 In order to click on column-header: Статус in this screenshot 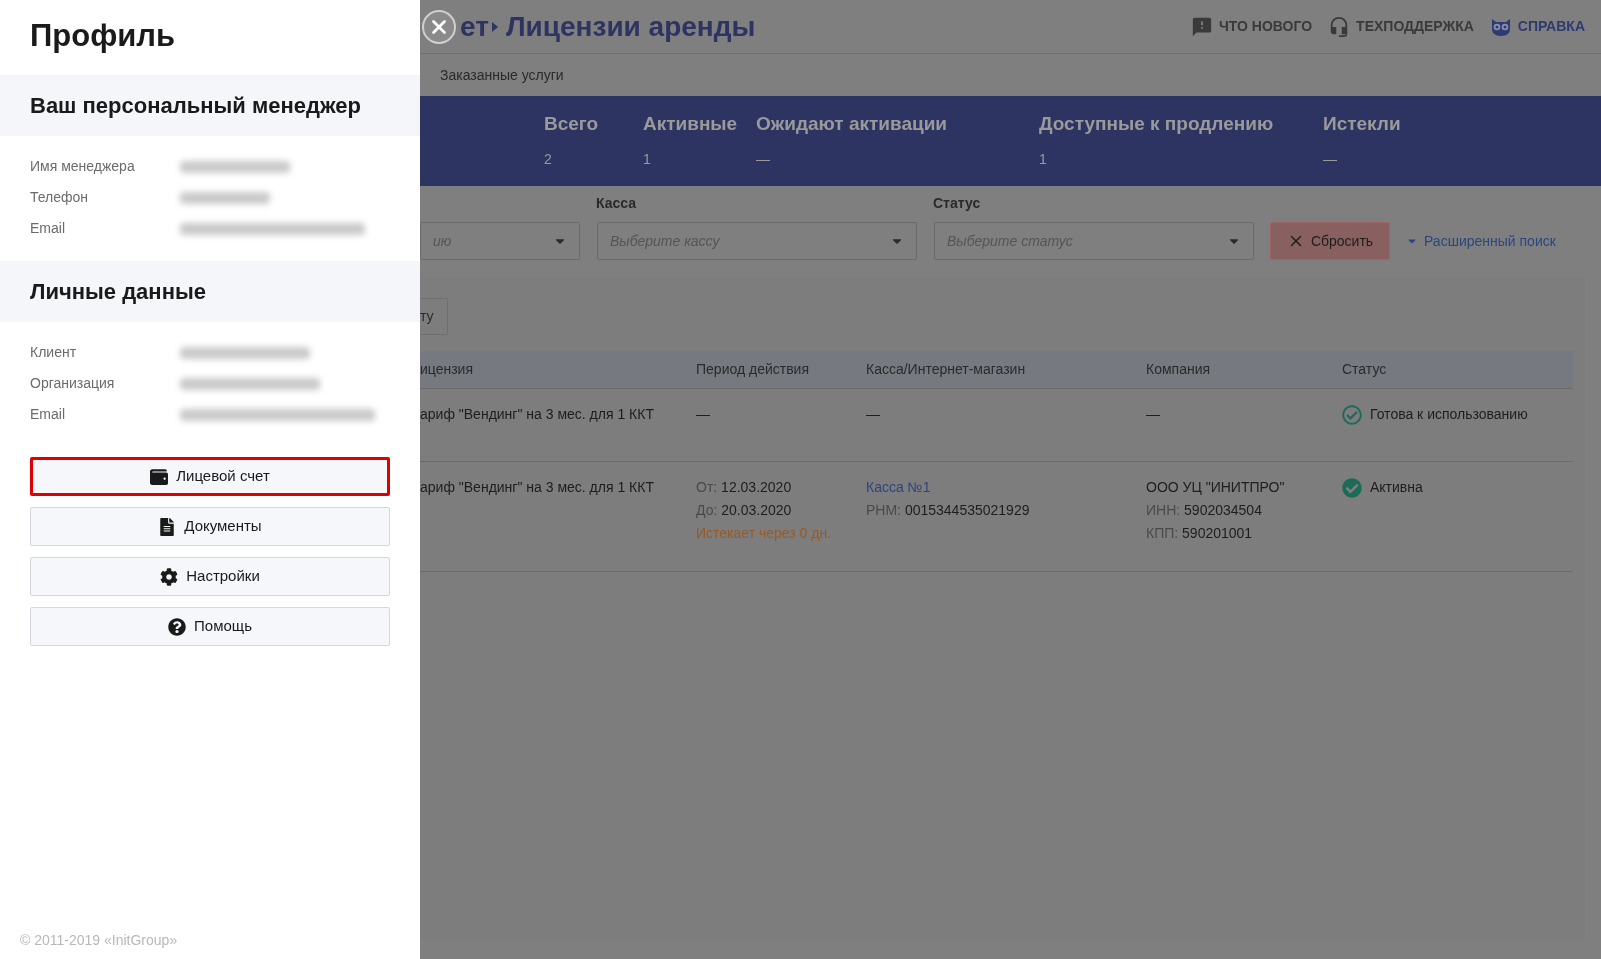, I will do `click(1364, 369)`.